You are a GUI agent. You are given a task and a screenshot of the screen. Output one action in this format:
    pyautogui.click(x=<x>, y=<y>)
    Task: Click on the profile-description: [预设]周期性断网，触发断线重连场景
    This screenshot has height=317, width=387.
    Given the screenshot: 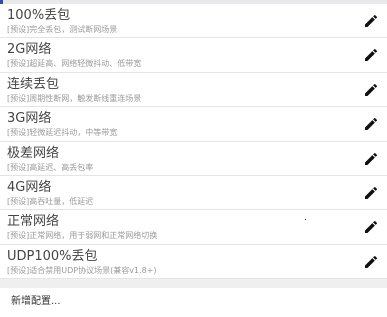 What is the action you would take?
    pyautogui.click(x=74, y=98)
    